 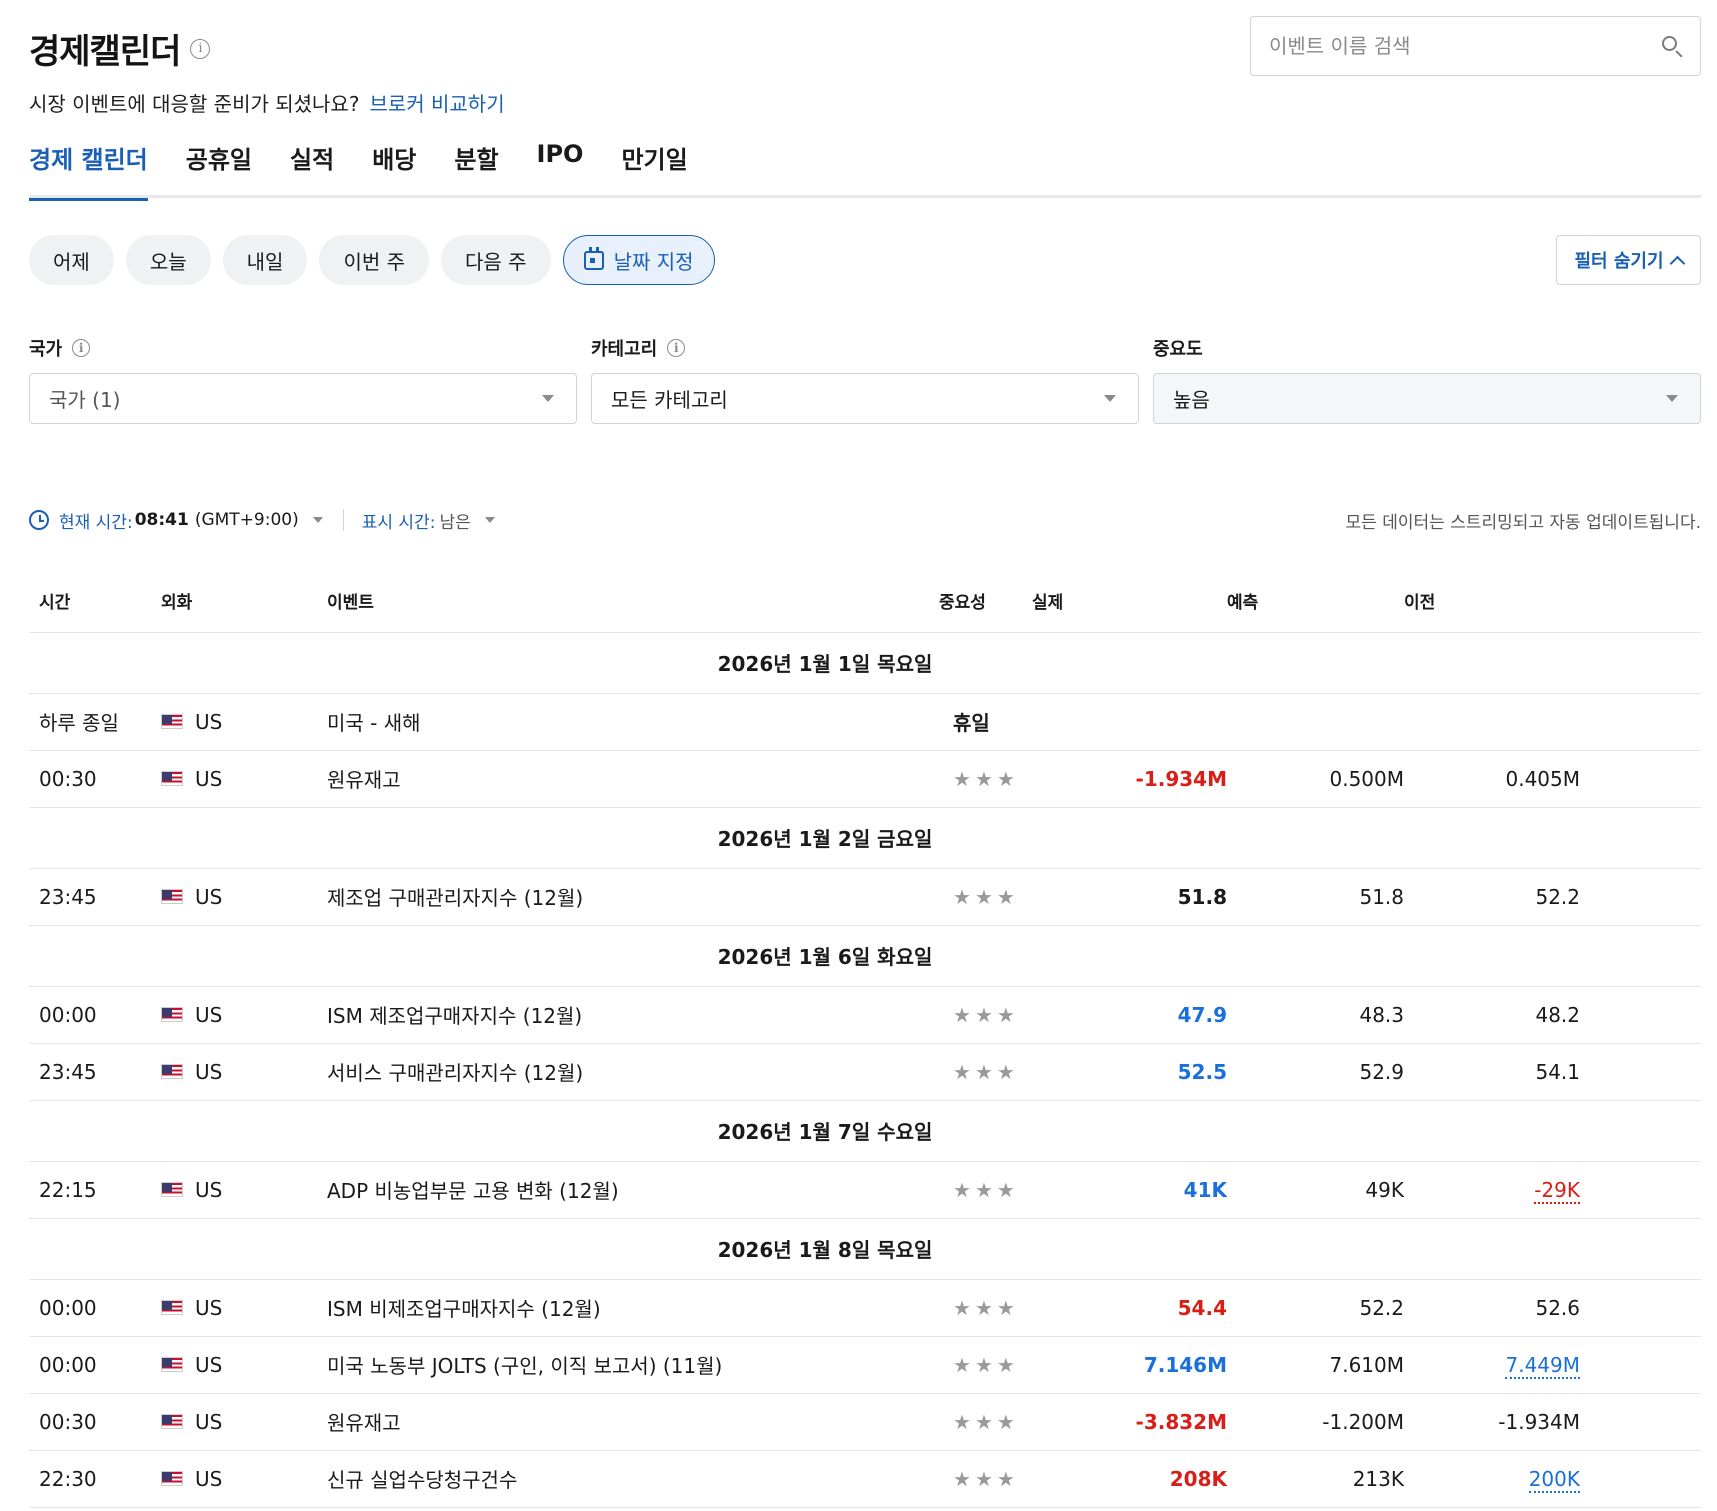 I want to click on col-actual: 실제, so click(x=1129, y=601).